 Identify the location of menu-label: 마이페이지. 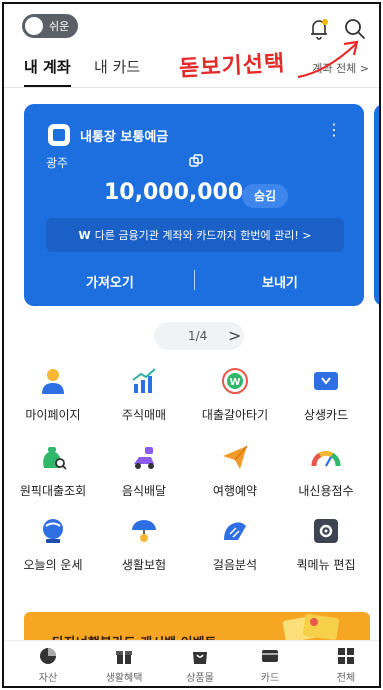
(53, 415).